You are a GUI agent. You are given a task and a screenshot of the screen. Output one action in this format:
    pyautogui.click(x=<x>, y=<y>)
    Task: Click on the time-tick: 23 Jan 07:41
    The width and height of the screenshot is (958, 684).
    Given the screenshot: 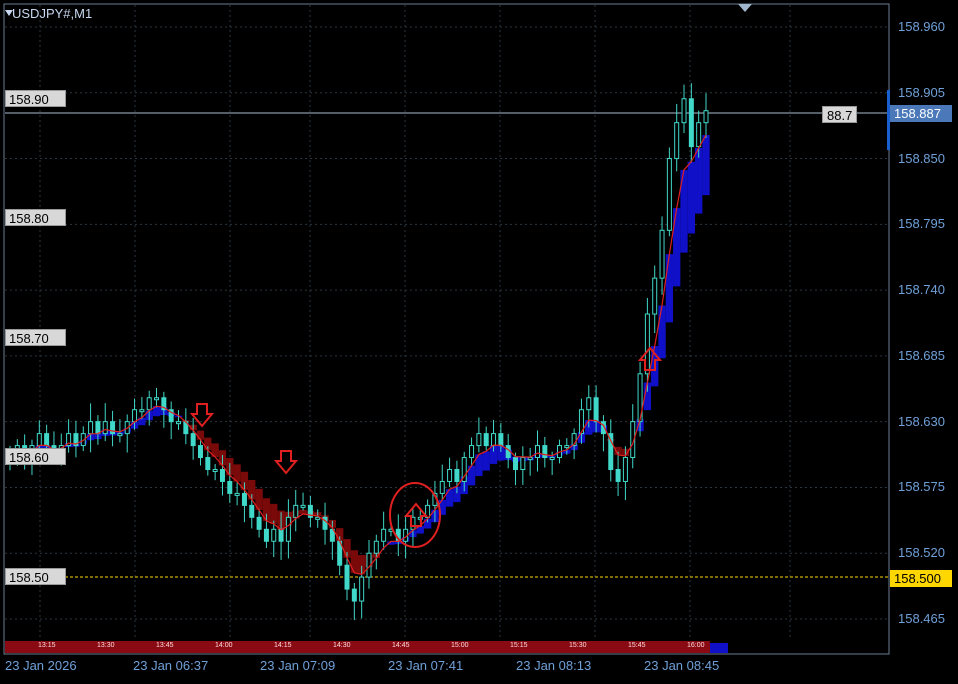 What is the action you would take?
    pyautogui.click(x=426, y=665)
    